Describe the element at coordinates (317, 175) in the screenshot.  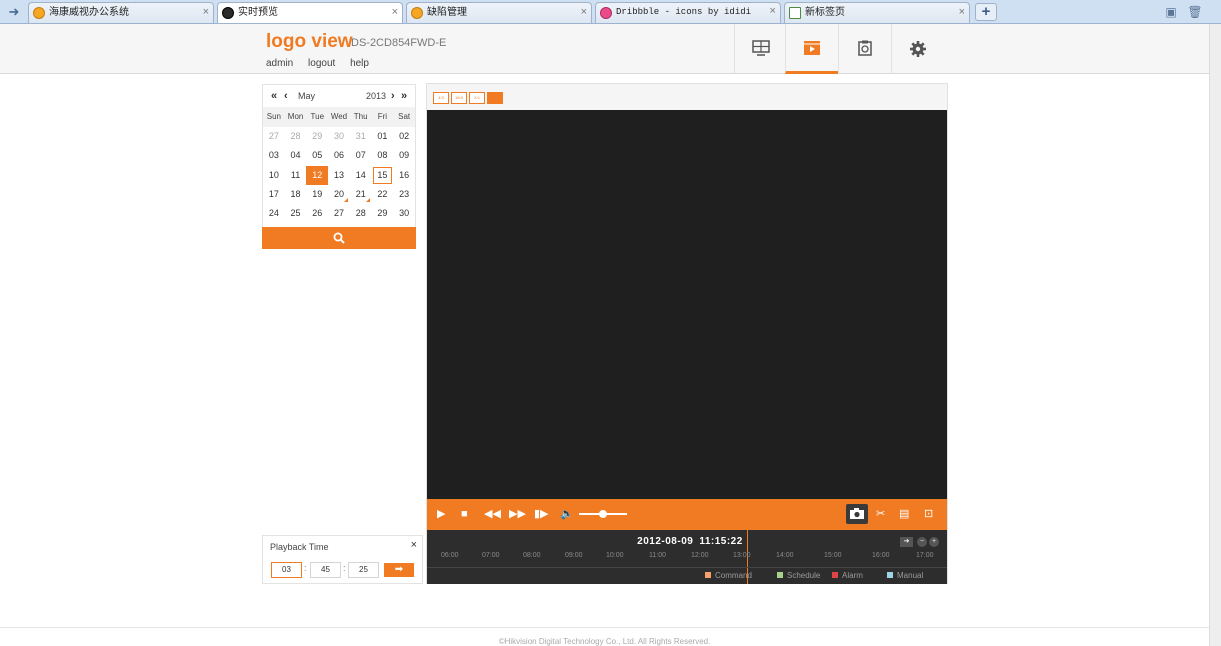
I see `calendar-day-selected: 12` at that location.